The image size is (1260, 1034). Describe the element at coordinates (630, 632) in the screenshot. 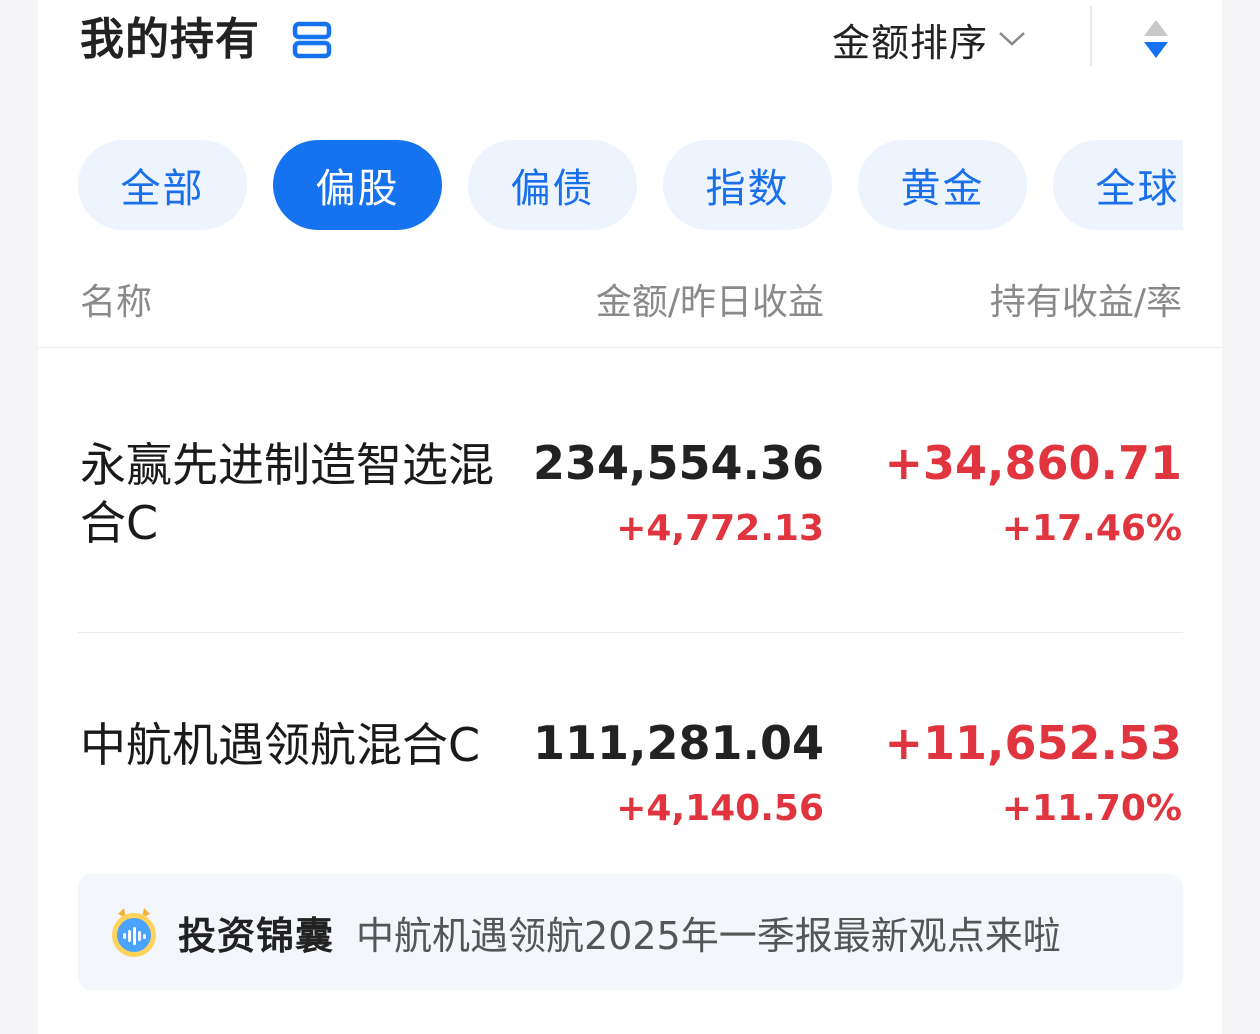

I see `row-divider` at that location.